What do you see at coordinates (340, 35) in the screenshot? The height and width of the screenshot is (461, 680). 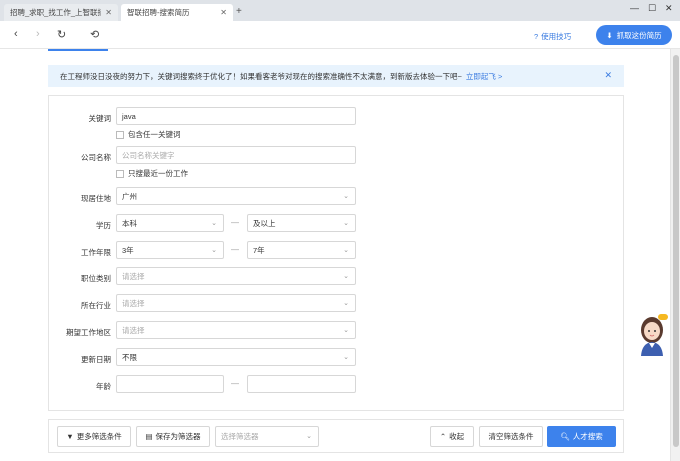 I see `browser-toolbar: ‹ › ↻ ⟲ ? 使用技巧 ⬇ 抓取这份简历` at bounding box center [340, 35].